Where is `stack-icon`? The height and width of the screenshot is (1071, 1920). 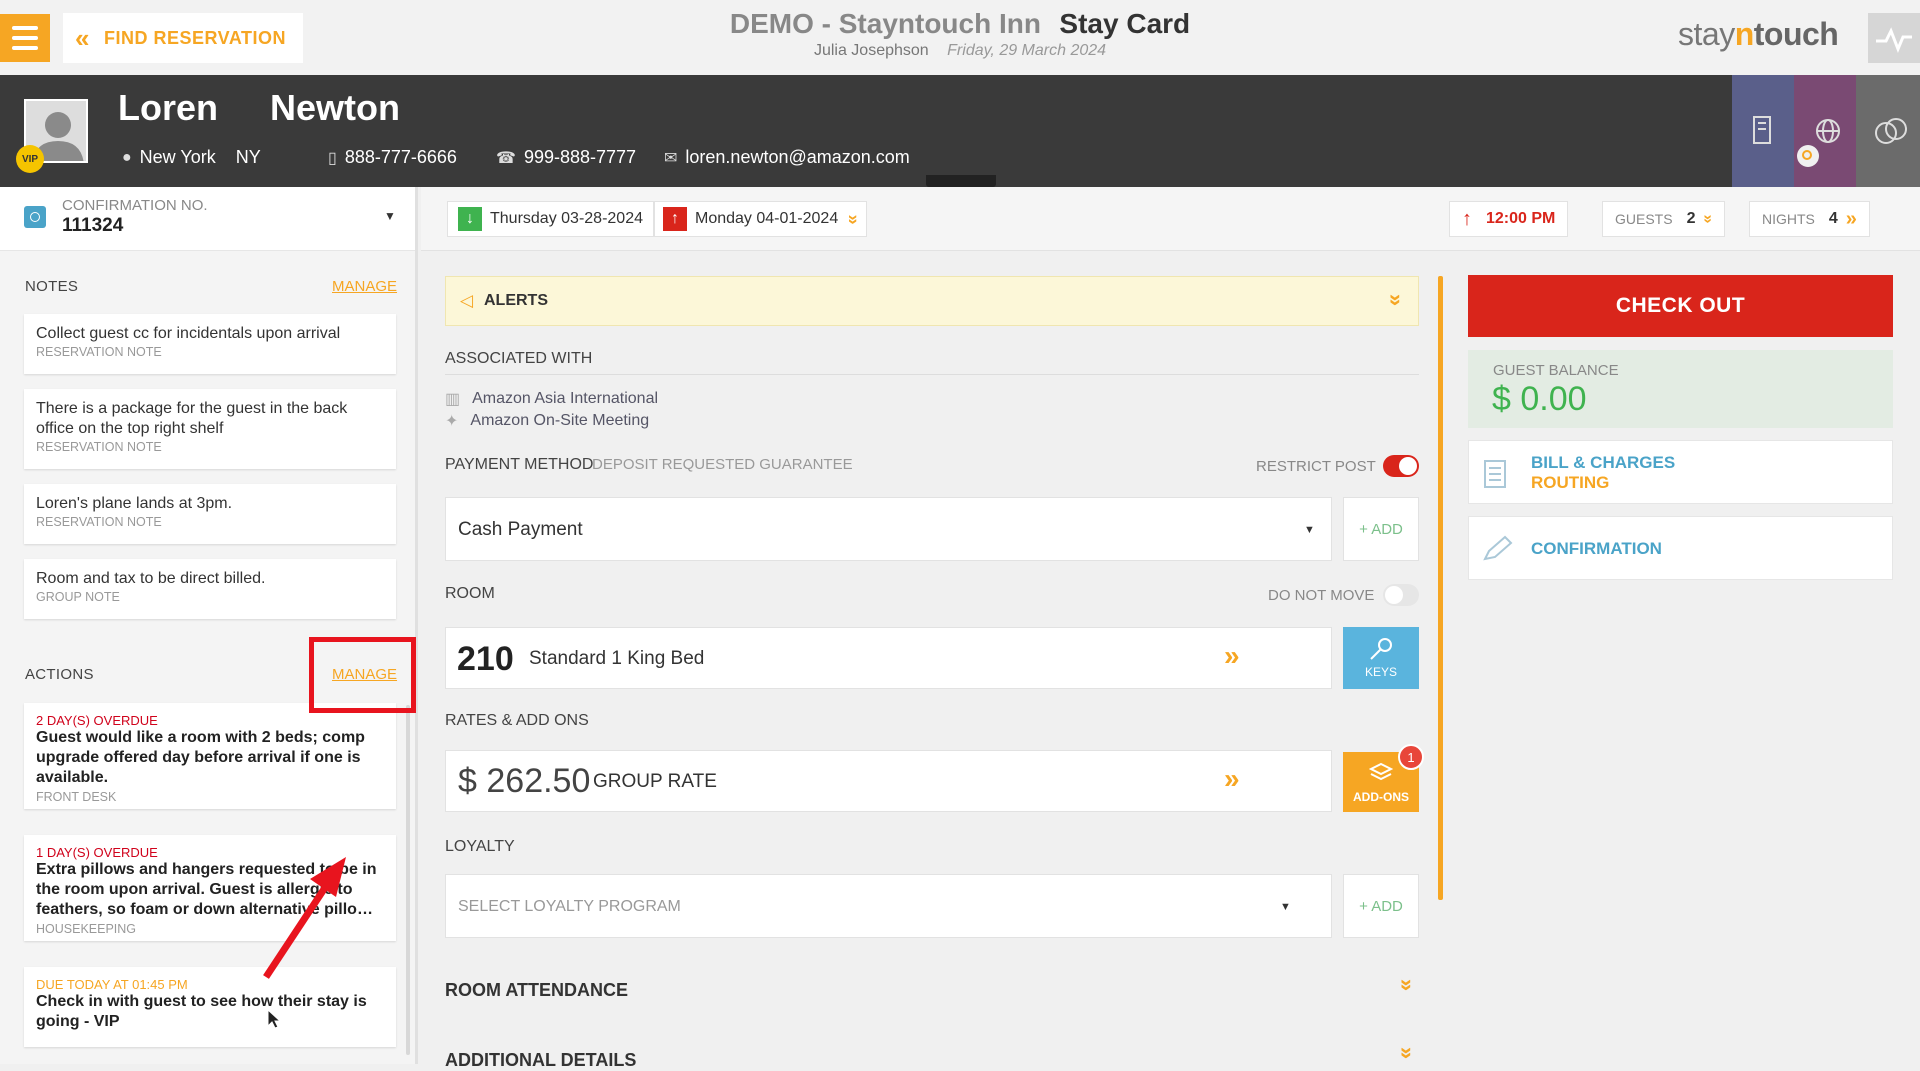
stack-icon is located at coordinates (1381, 771).